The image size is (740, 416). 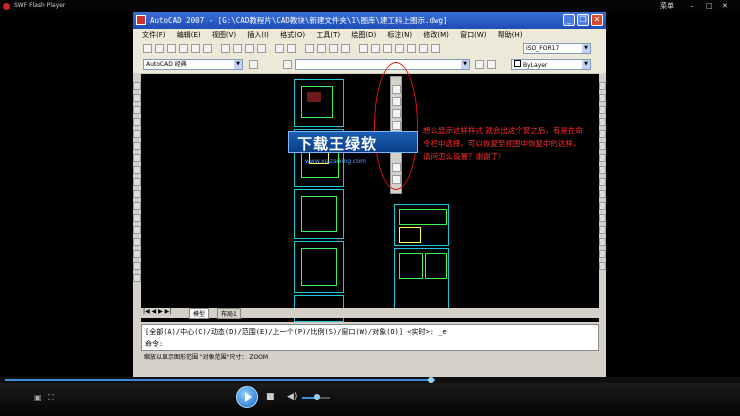 I want to click on move-icon, so click(x=602, y=146).